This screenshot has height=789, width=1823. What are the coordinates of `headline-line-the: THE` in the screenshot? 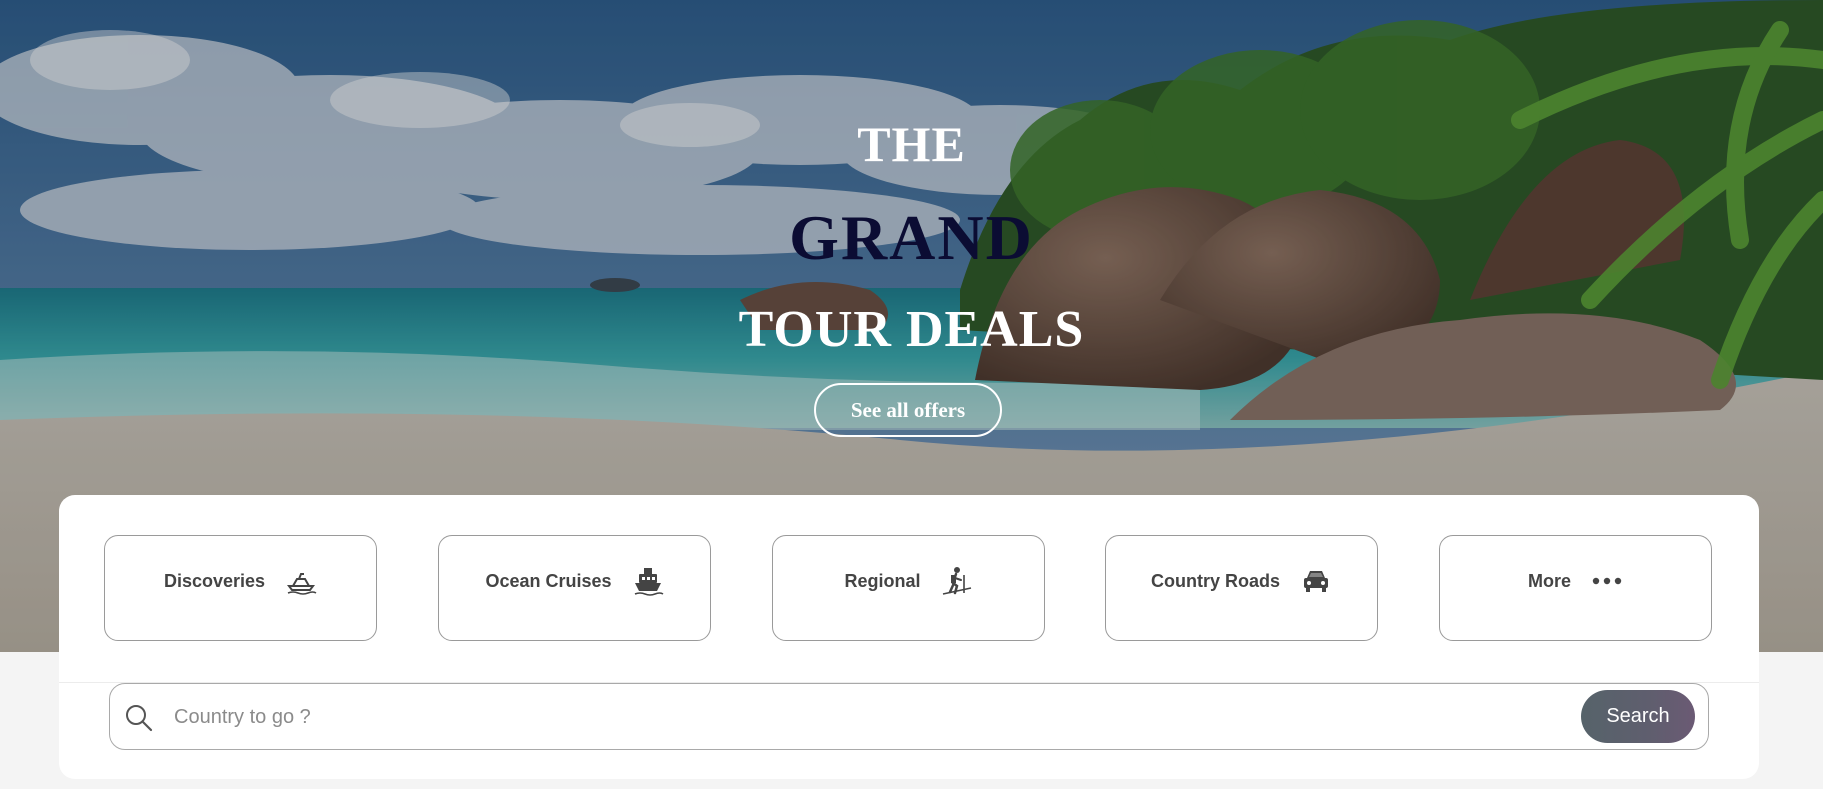 It's located at (911, 144).